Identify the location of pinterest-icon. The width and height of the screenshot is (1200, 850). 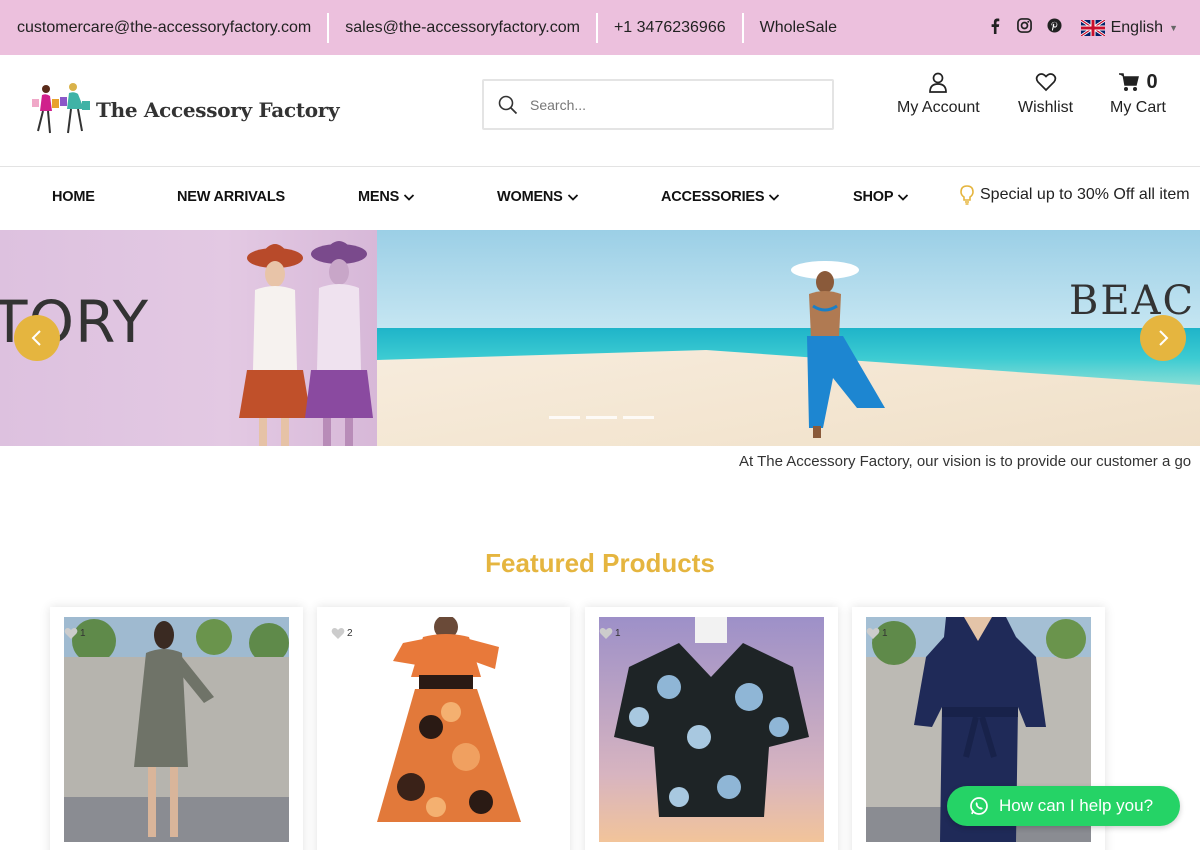
(1055, 27).